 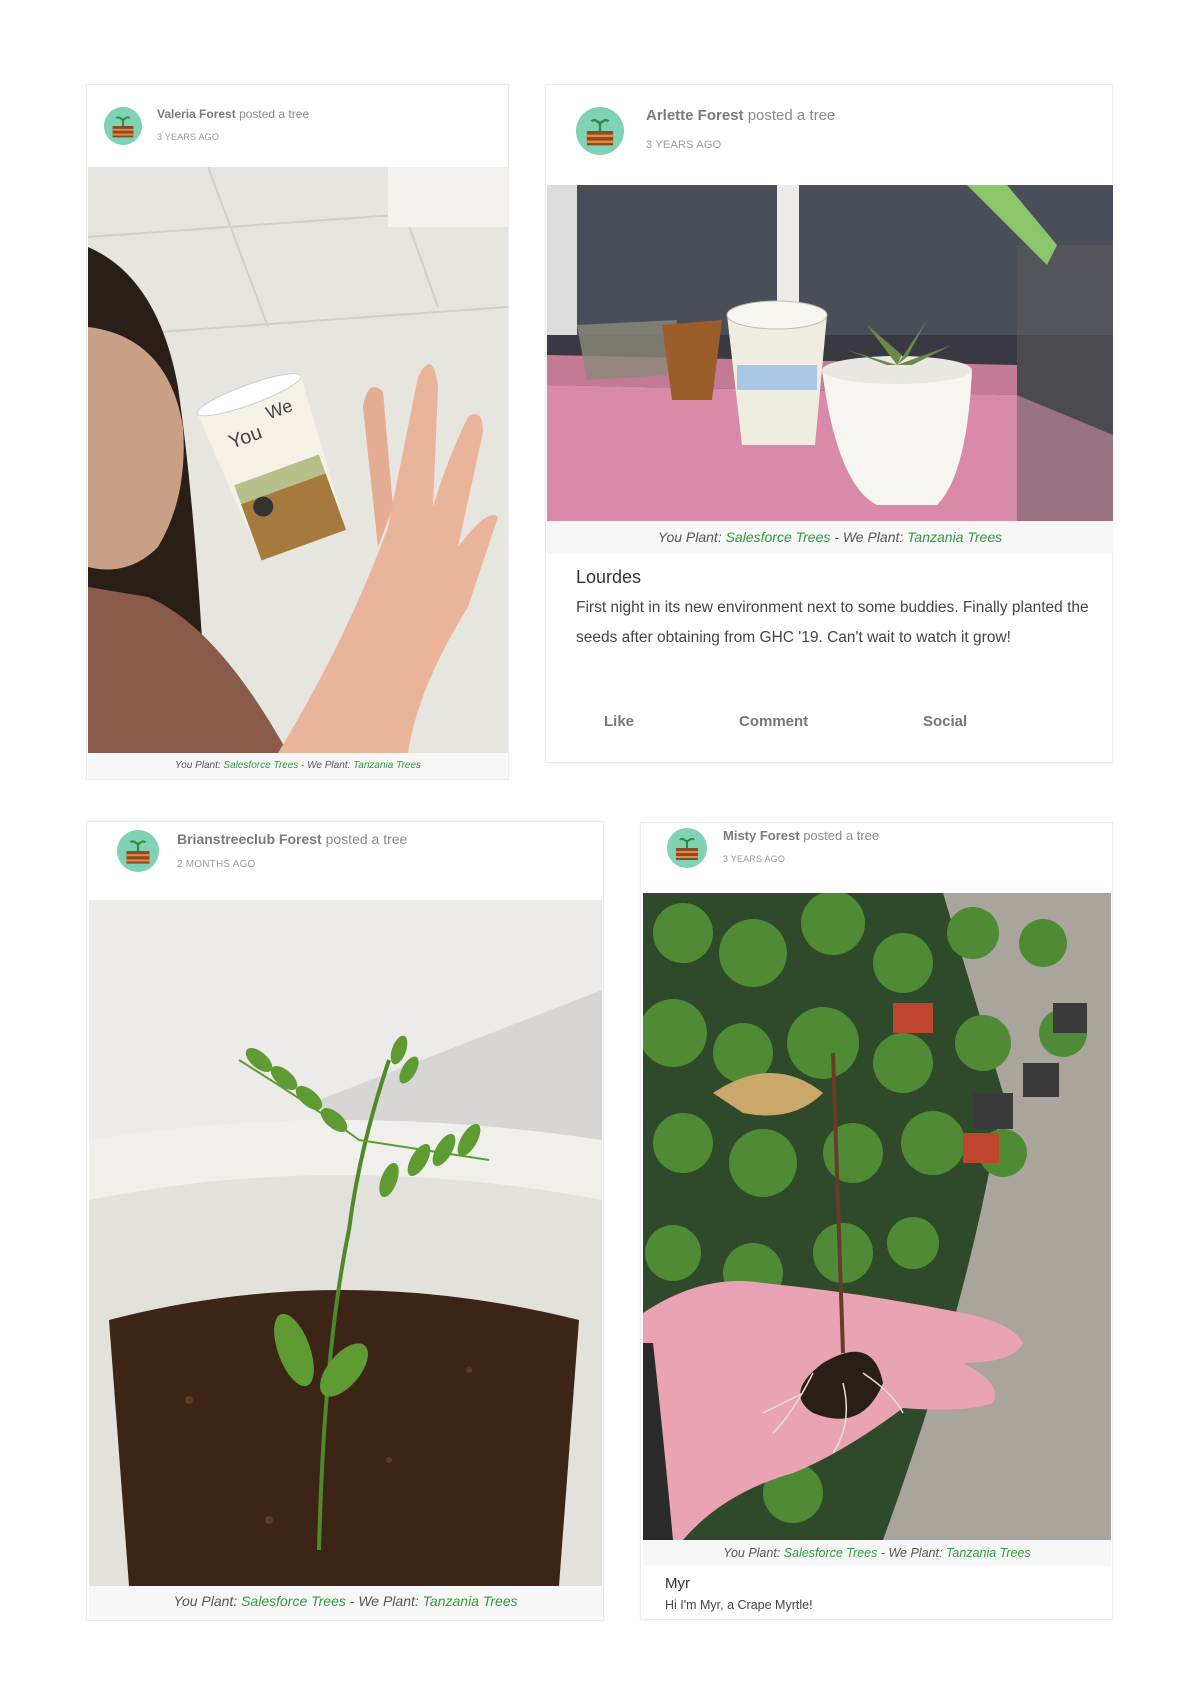 I want to click on comment-button: Comment, so click(x=773, y=721).